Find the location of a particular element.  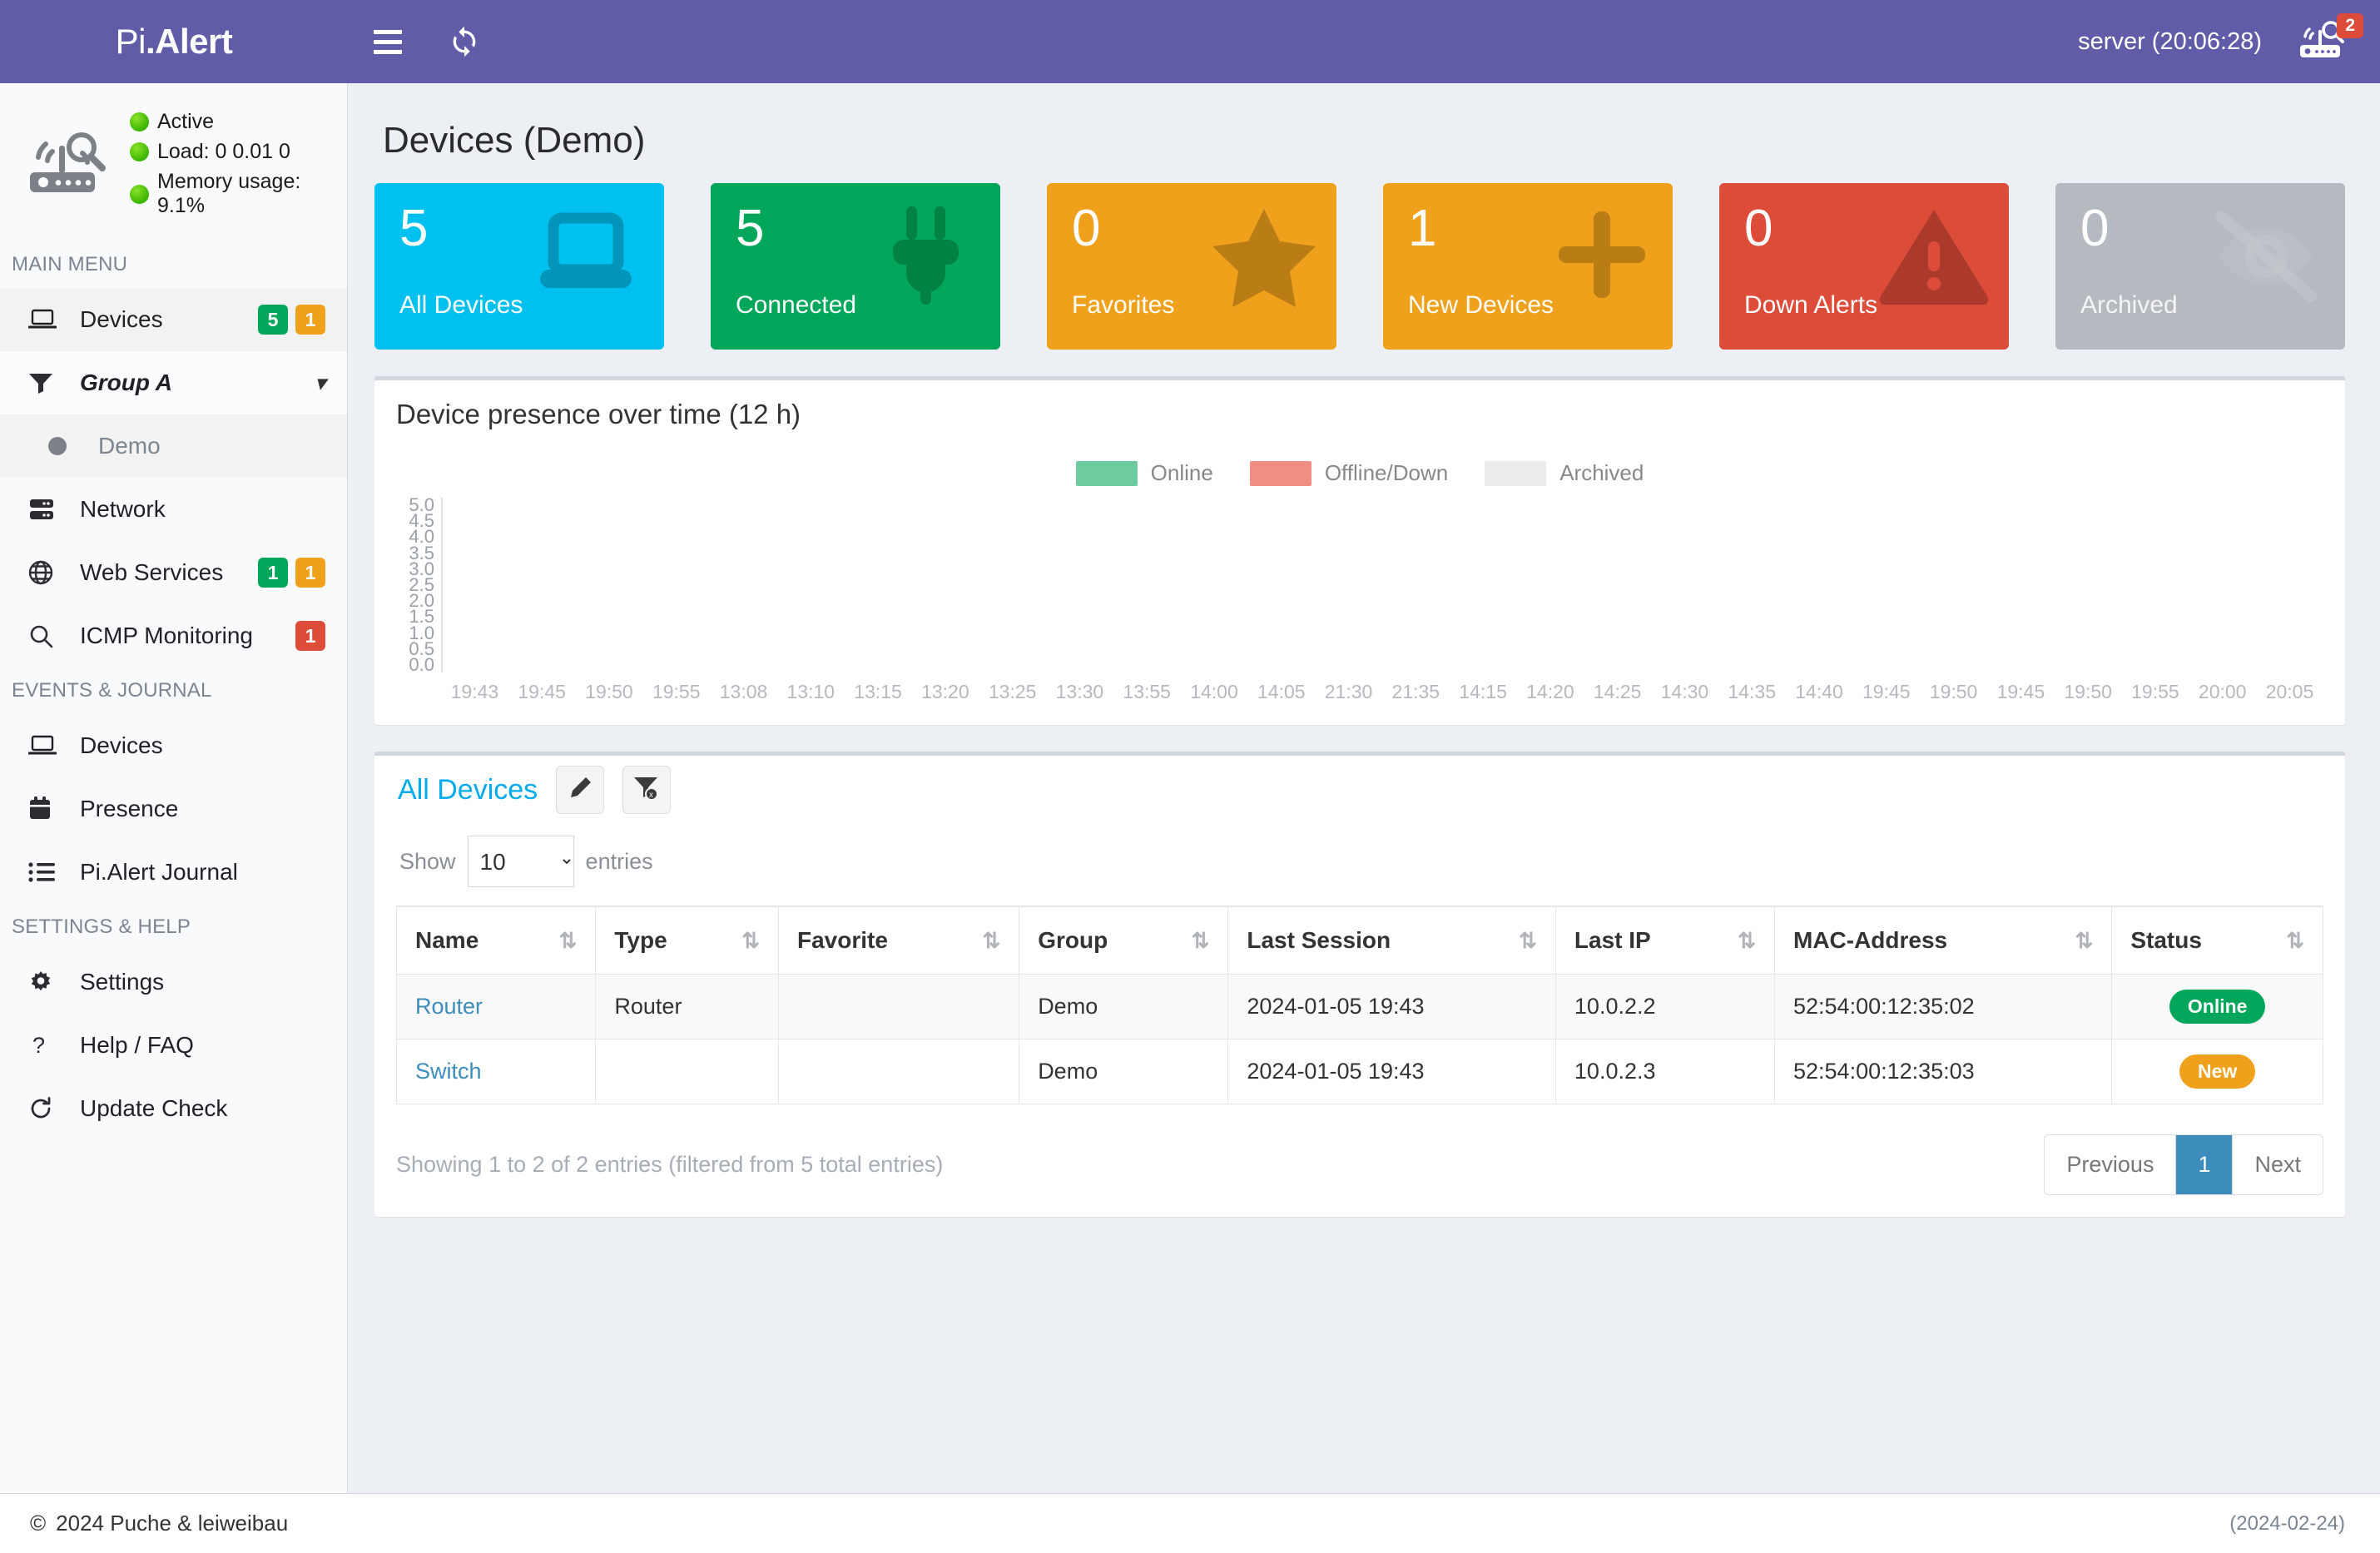

column-header-last-session: Last Session ⇅ is located at coordinates (1391, 940).